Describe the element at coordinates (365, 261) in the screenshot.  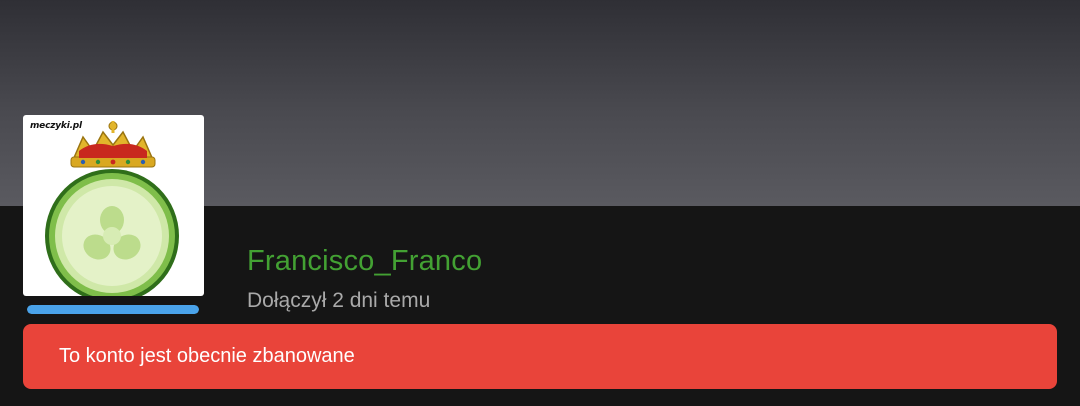
I see `username: Francisco_Franco` at that location.